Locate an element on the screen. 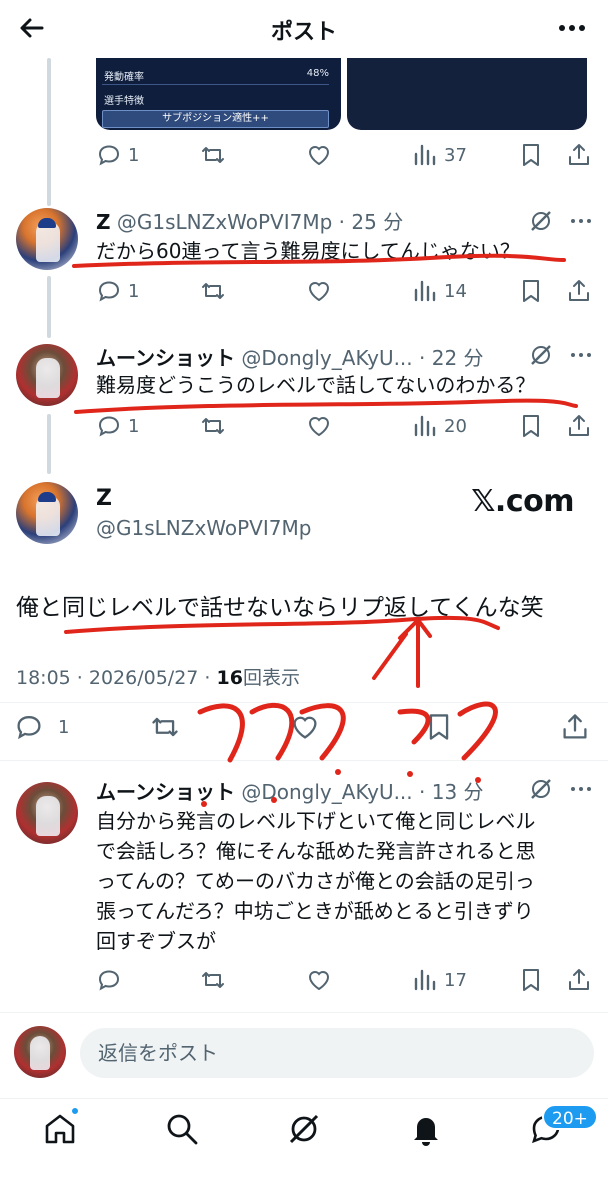 This screenshot has height=1200, width=608. reply-header: ムーンショット @Dongly_AKyU... · 13 分 is located at coordinates (290, 790).